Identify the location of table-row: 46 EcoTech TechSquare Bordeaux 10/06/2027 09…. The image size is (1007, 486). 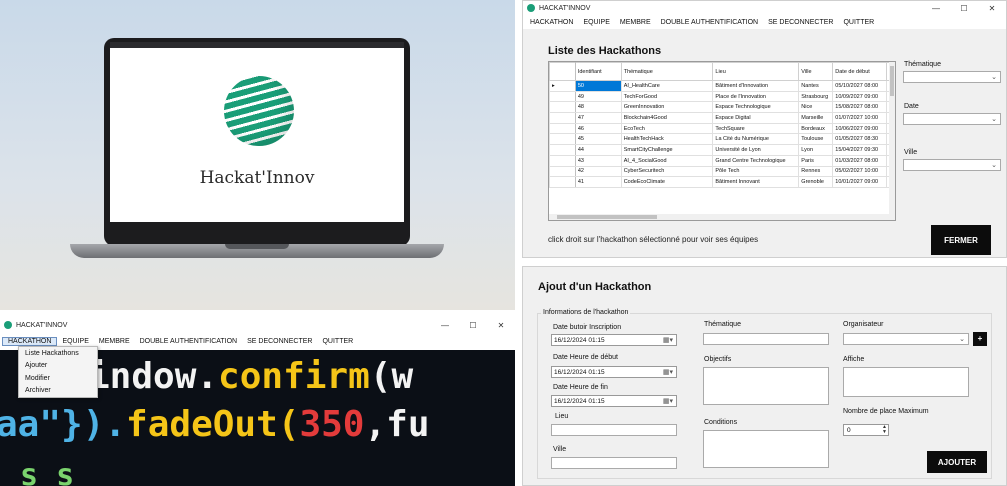
(722, 128).